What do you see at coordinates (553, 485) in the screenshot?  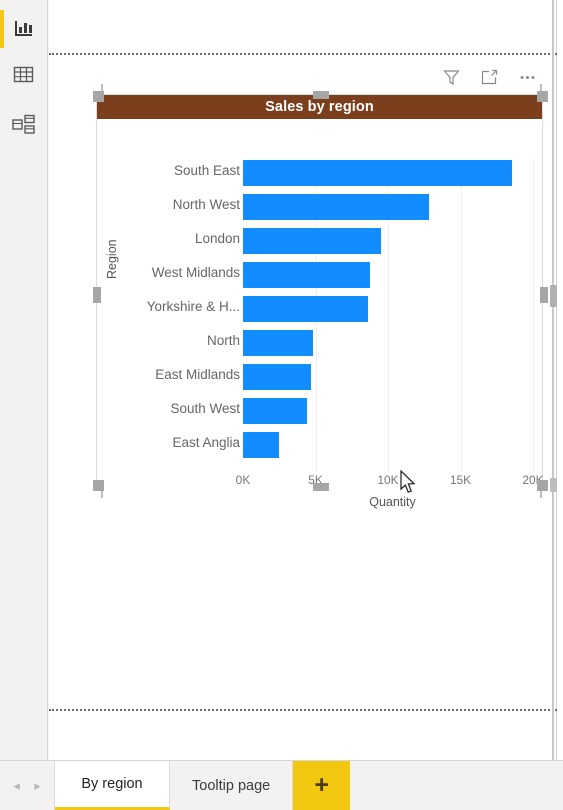 I see `scrollbar-thumb-secondary` at bounding box center [553, 485].